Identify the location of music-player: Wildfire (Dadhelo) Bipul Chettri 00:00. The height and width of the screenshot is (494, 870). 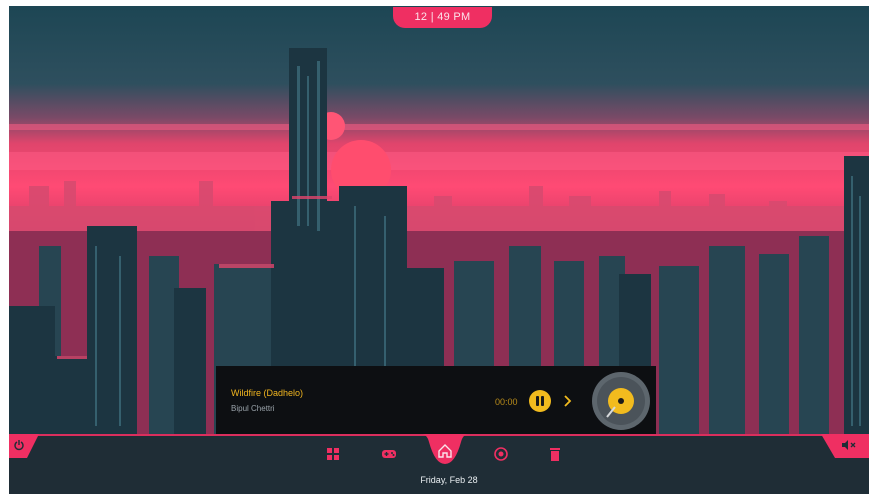
(436, 400).